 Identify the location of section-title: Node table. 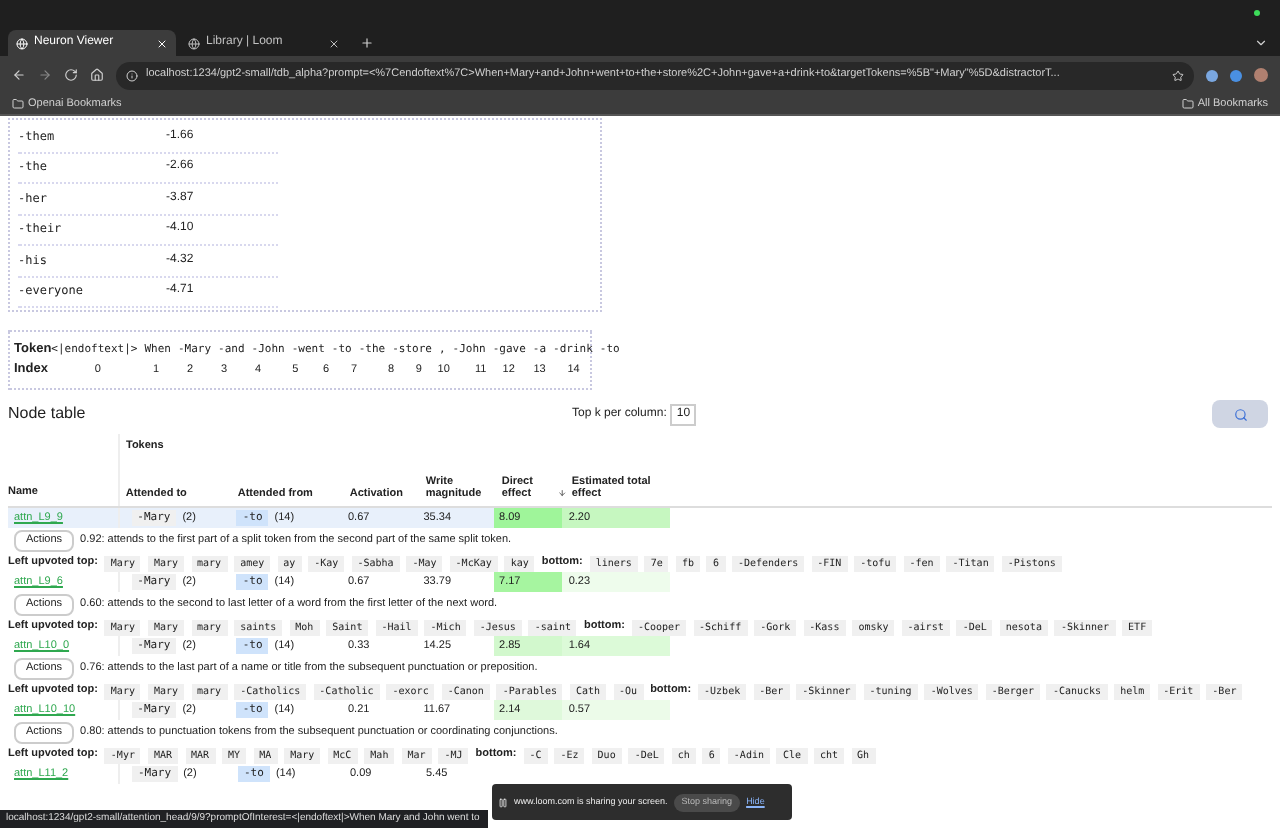
(48, 414).